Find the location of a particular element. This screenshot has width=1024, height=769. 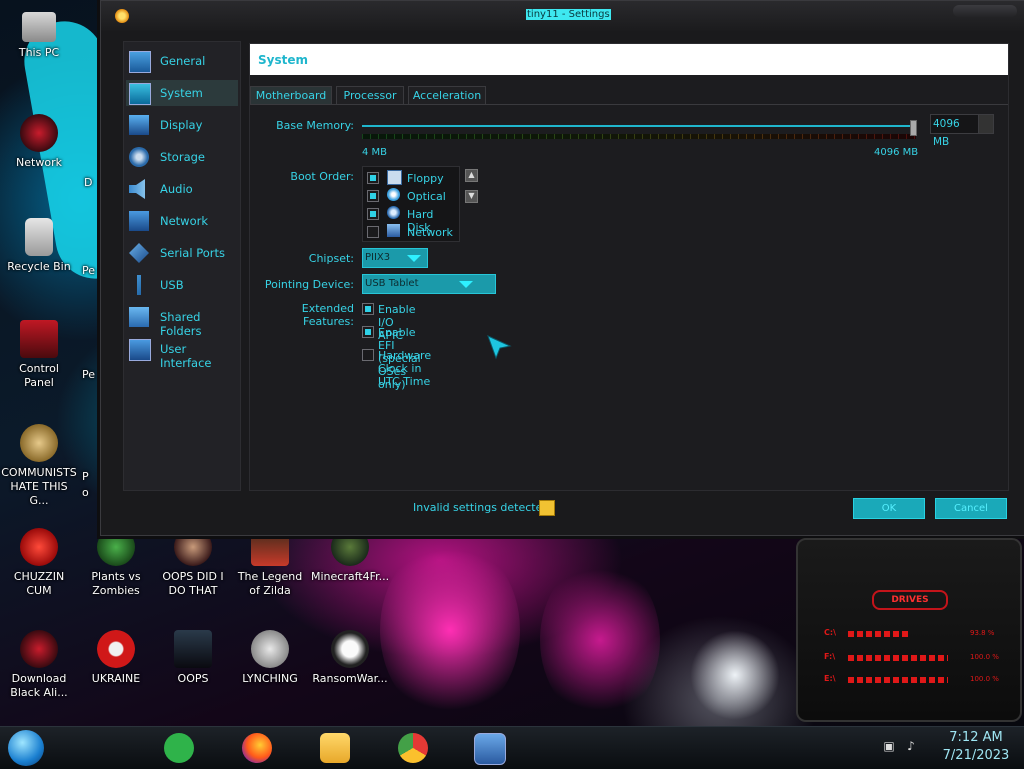

sidebar-item-label: General is located at coordinates (183, 61).